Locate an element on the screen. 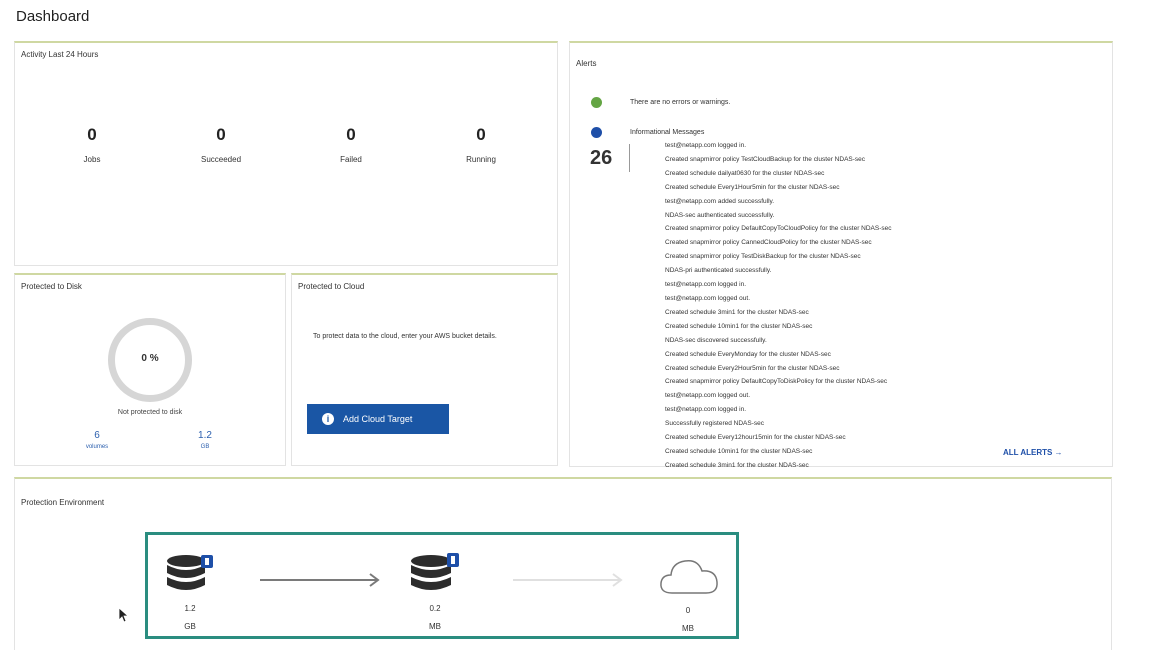 The width and height of the screenshot is (1149, 650). stat-running: 0 Running is located at coordinates (481, 144).